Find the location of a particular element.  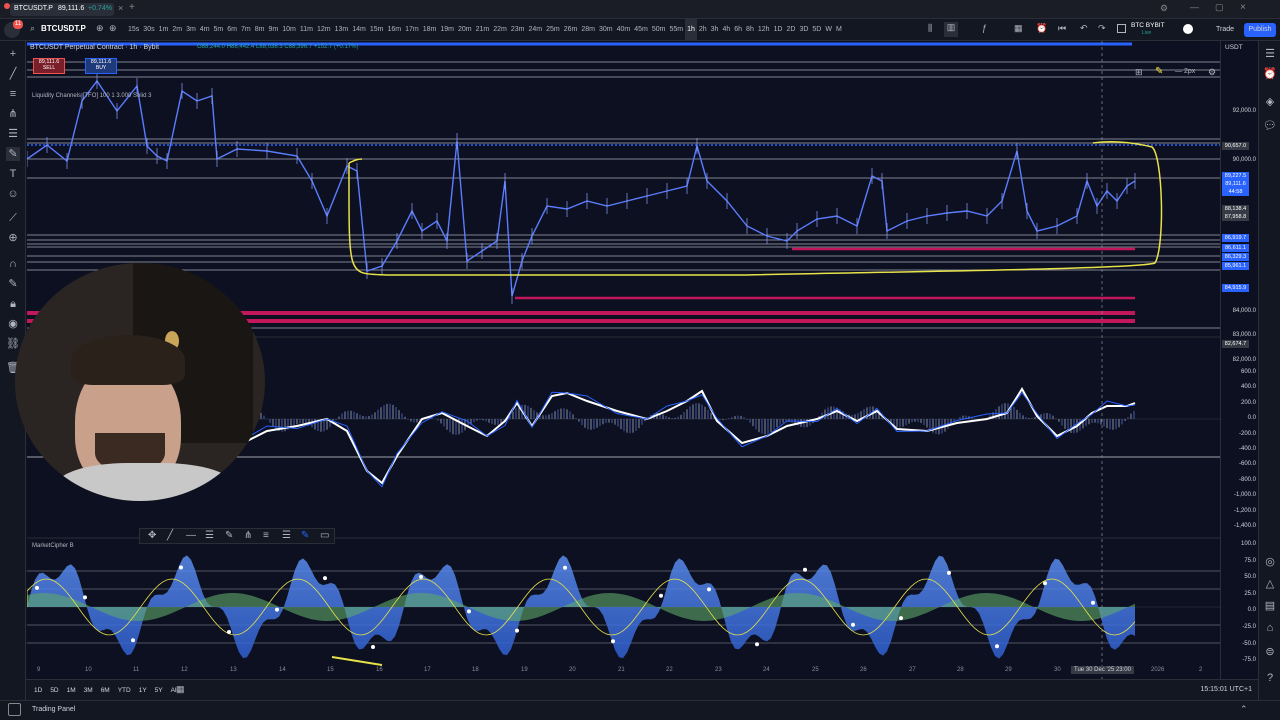

minimize-icon: — is located at coordinates (1194, 7).